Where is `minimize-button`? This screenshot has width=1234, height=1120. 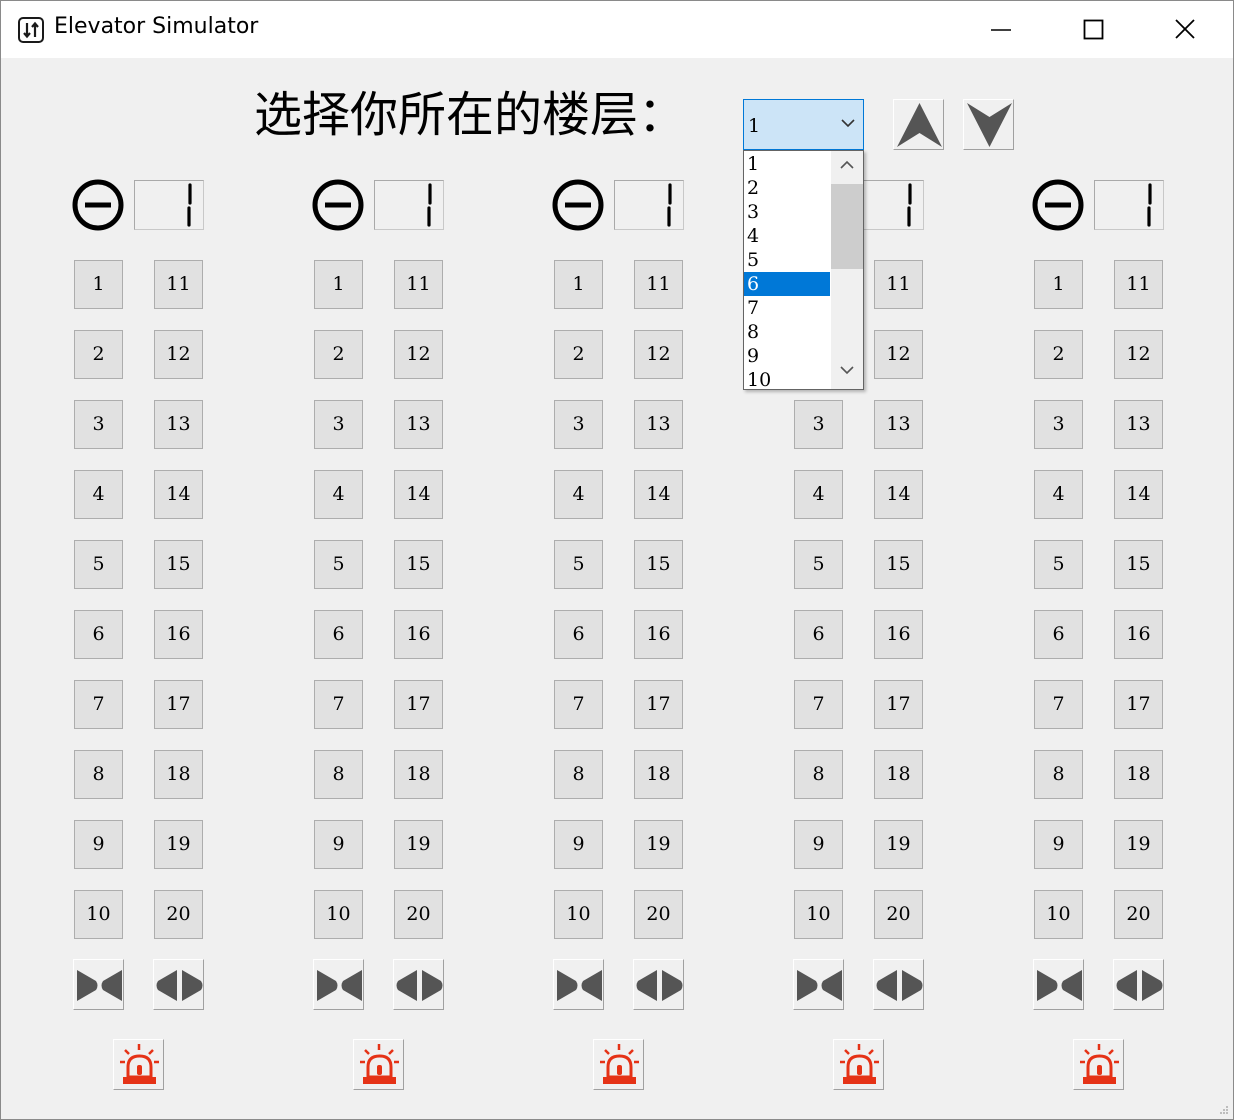 minimize-button is located at coordinates (1001, 29).